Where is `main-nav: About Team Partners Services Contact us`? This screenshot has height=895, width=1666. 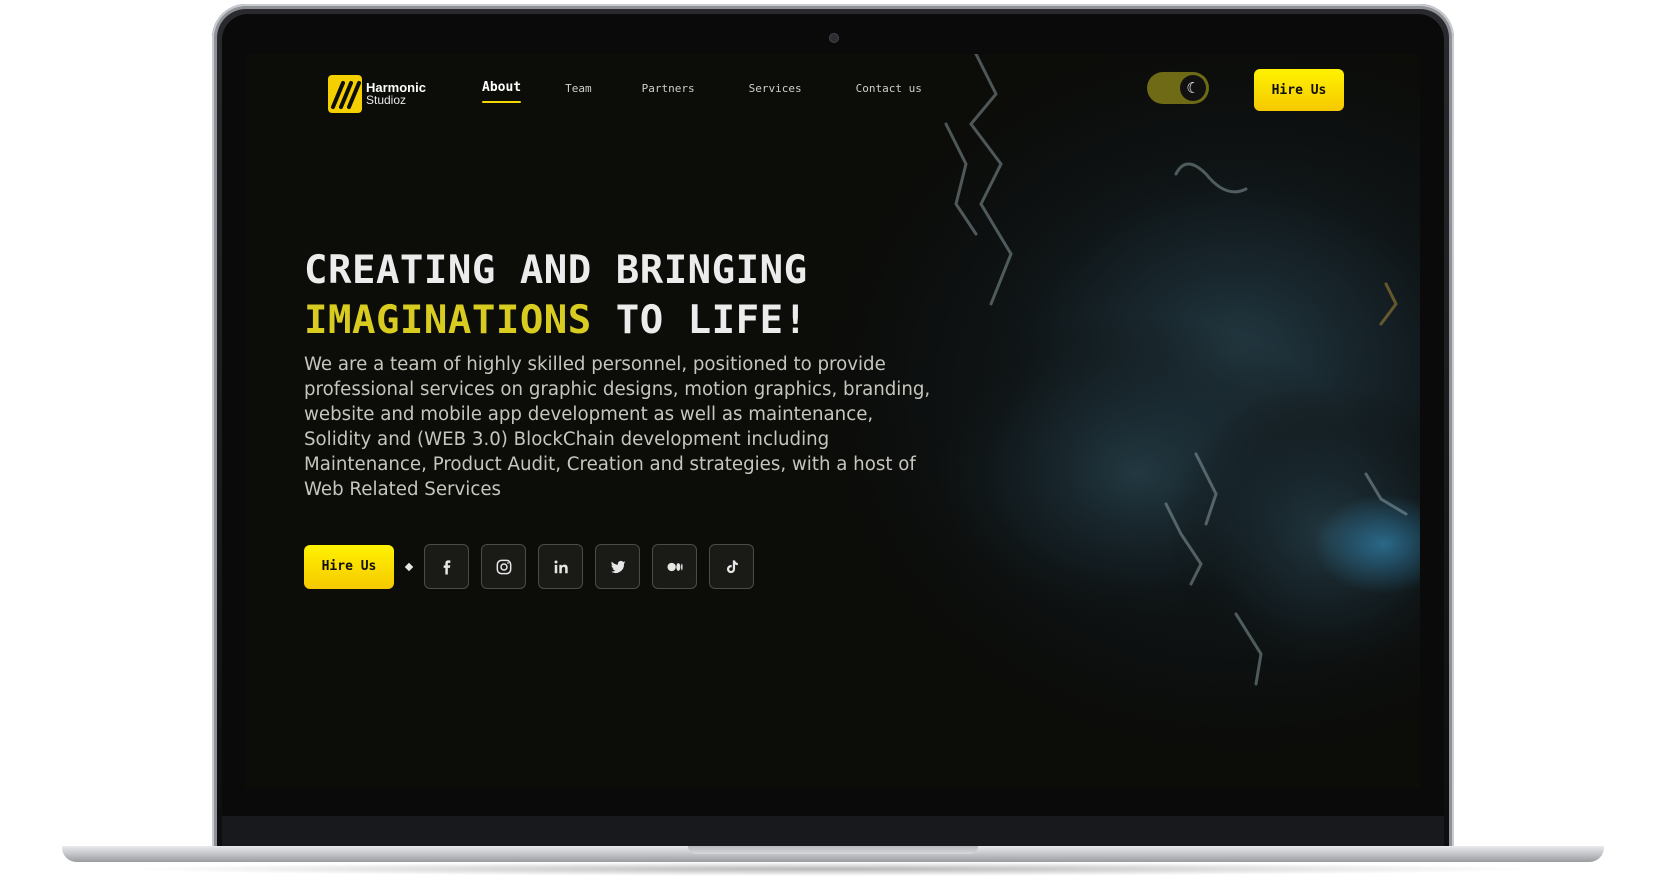 main-nav: About Team Partners Services Contact us is located at coordinates (702, 91).